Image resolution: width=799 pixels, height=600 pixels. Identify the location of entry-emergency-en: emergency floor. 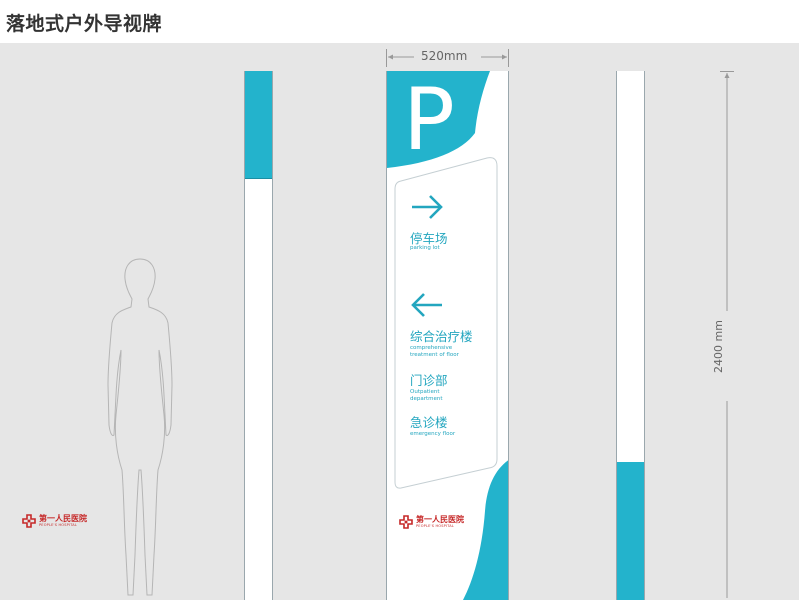
(433, 434).